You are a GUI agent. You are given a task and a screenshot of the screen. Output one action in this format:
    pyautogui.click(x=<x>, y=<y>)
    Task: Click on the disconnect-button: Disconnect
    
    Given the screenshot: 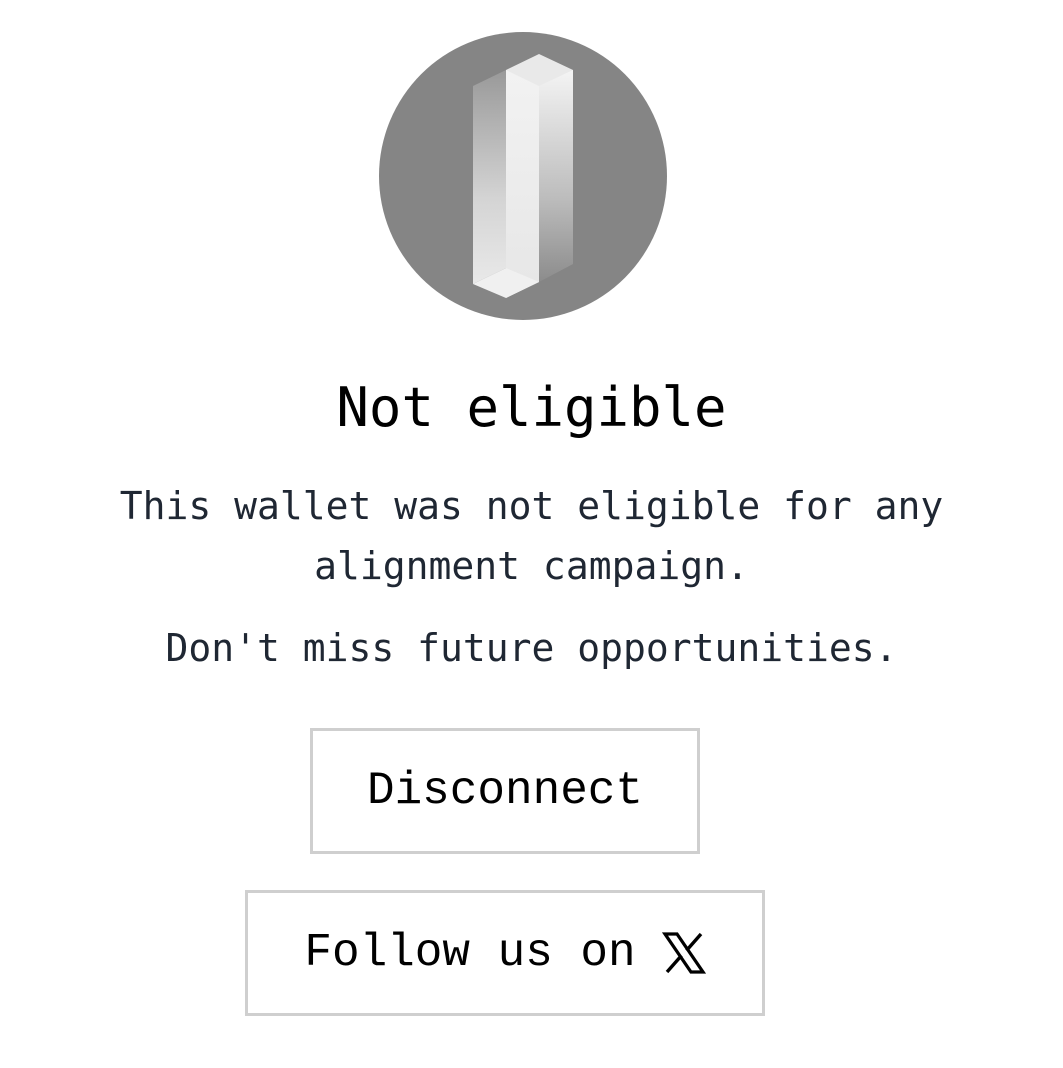 What is the action you would take?
    pyautogui.click(x=505, y=791)
    